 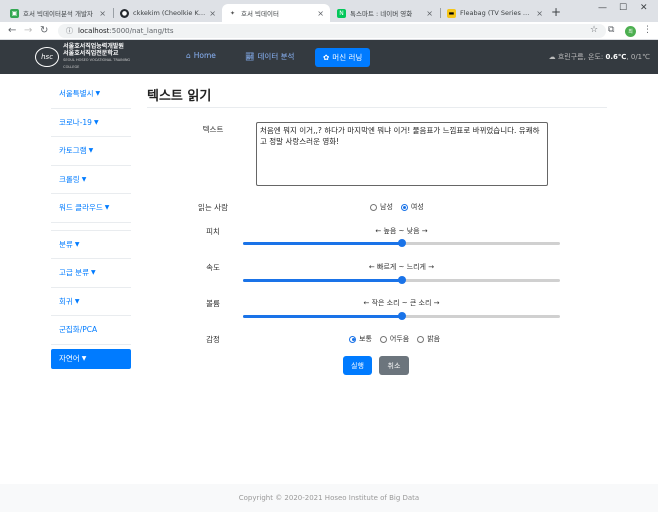 I want to click on url-path: :5000/nat_lang/tts, so click(x=141, y=31).